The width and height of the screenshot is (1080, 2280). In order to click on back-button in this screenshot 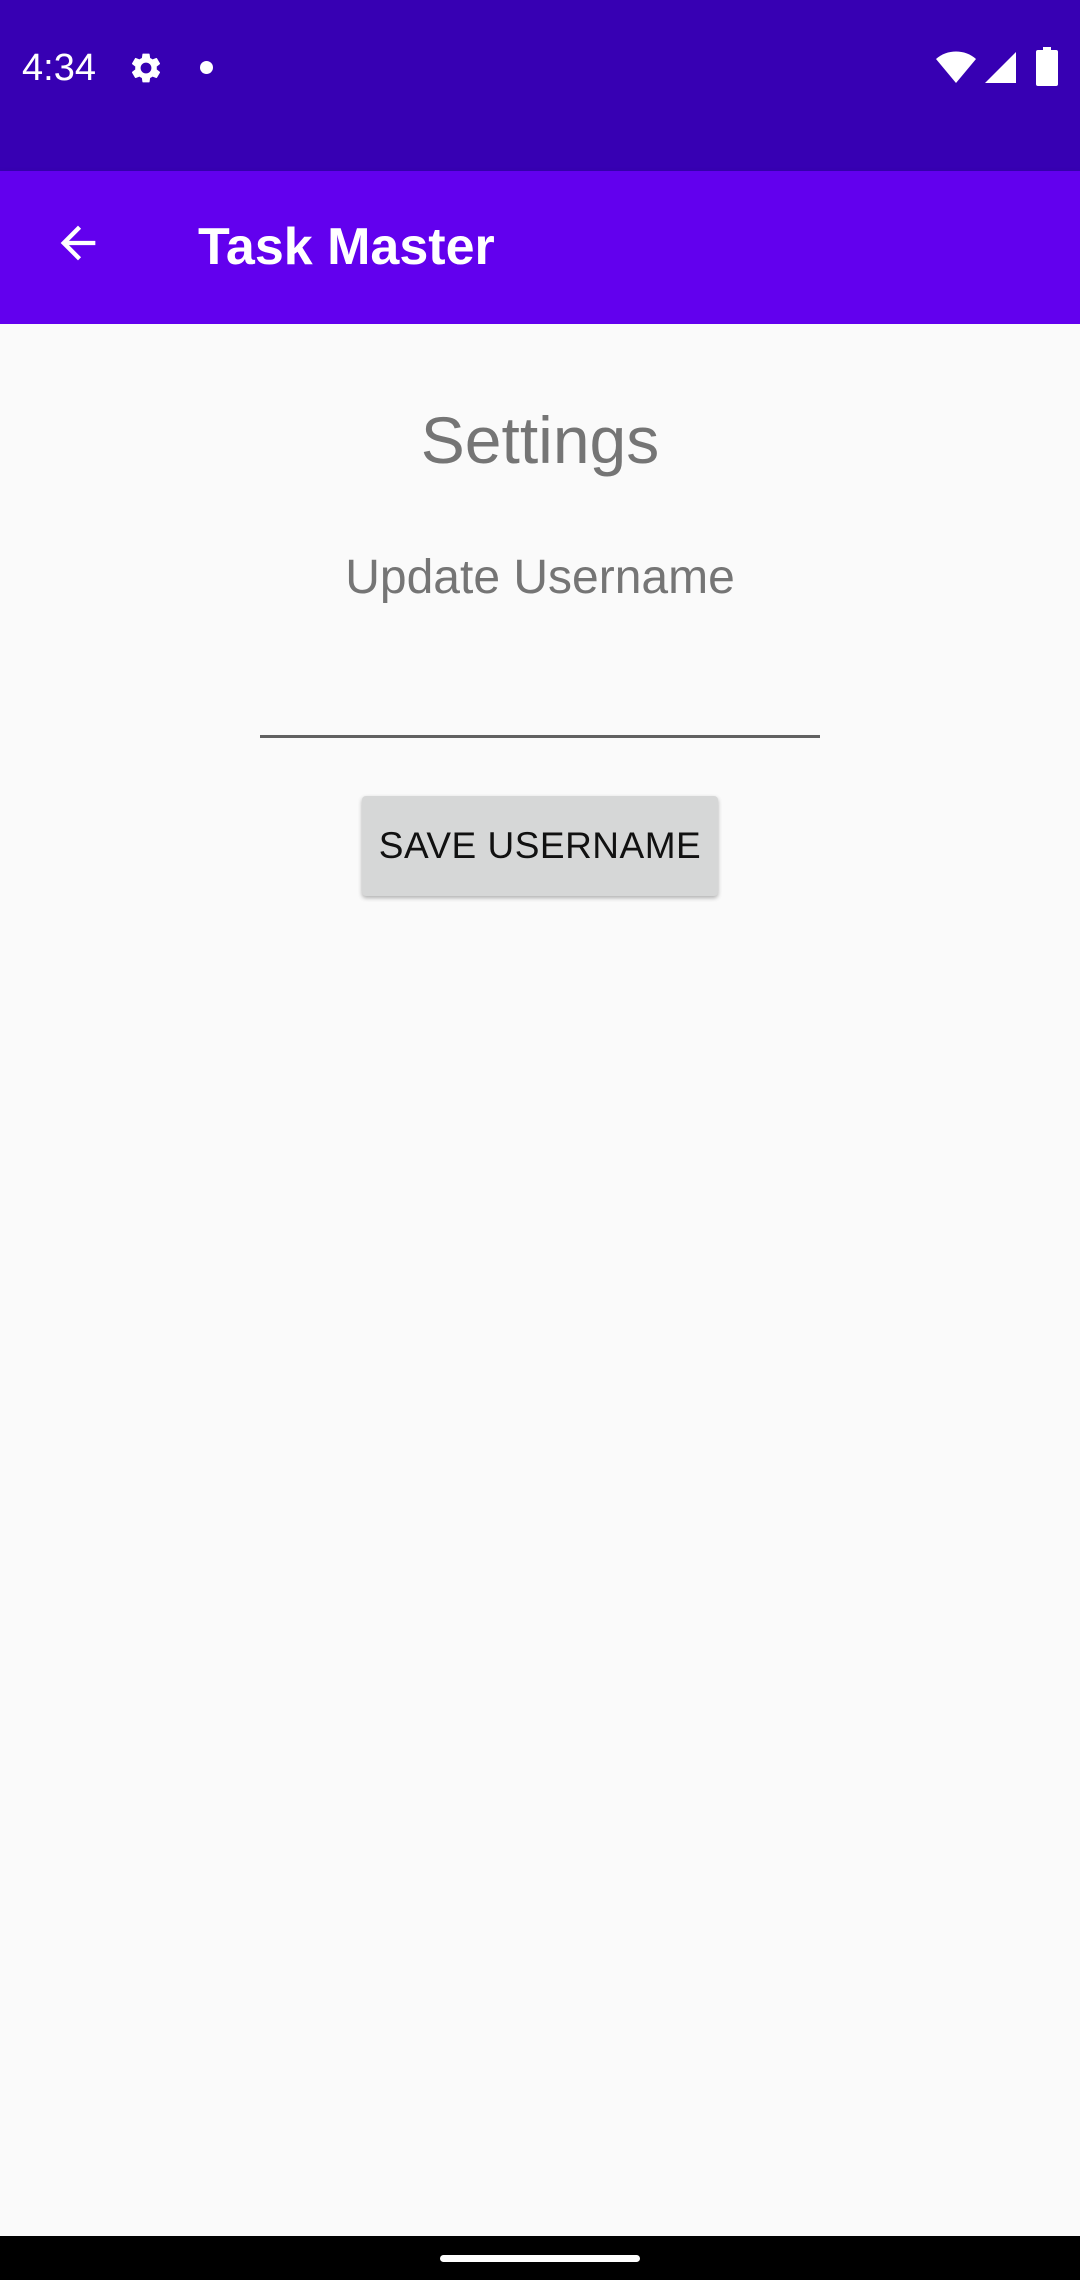, I will do `click(78, 243)`.